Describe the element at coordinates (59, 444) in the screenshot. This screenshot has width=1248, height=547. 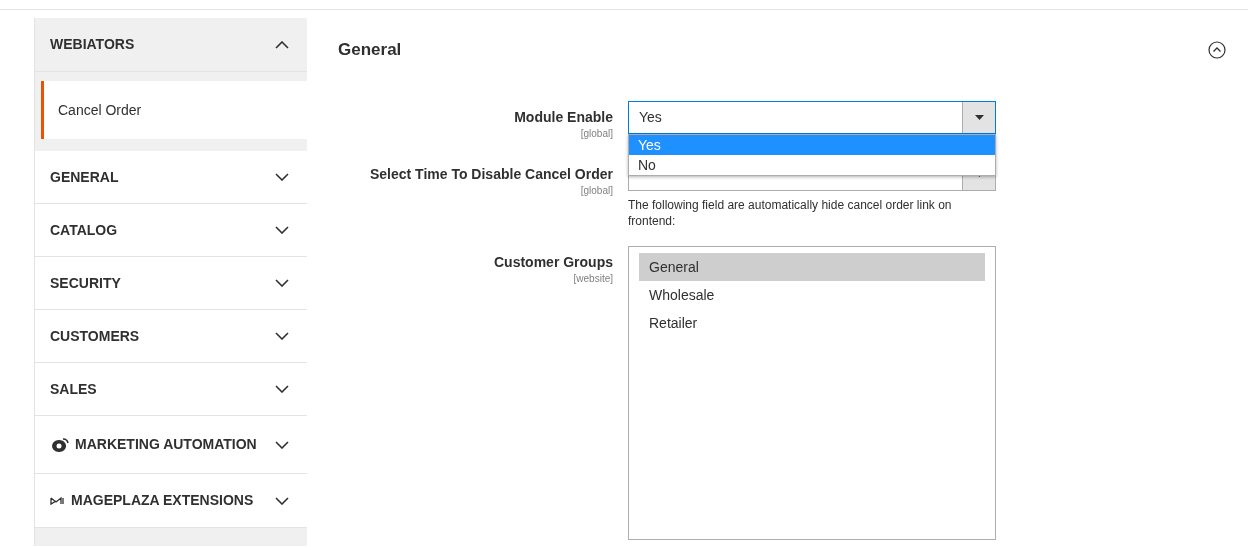
I see `chat-bubble-icon` at that location.